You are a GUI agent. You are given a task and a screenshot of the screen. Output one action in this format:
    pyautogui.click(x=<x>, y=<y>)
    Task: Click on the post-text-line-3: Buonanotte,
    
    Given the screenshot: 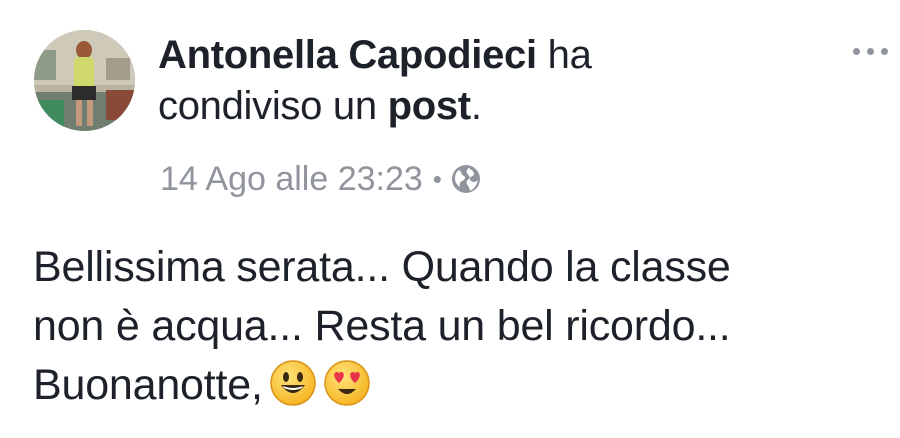 What is the action you would take?
    pyautogui.click(x=458, y=385)
    